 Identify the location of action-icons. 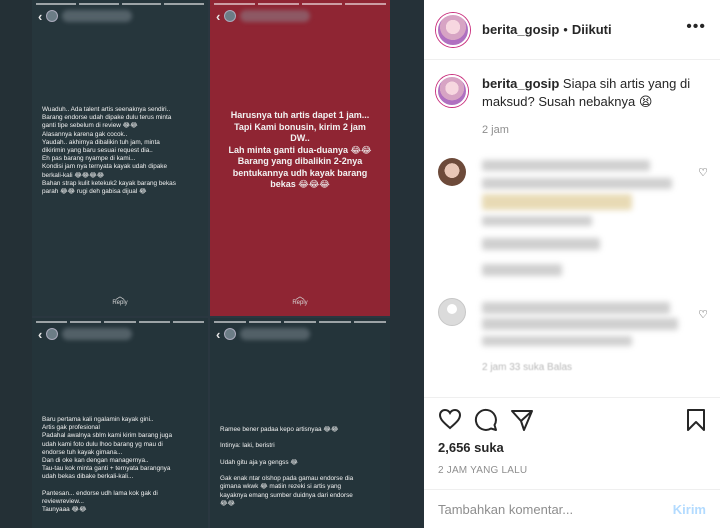
(572, 421).